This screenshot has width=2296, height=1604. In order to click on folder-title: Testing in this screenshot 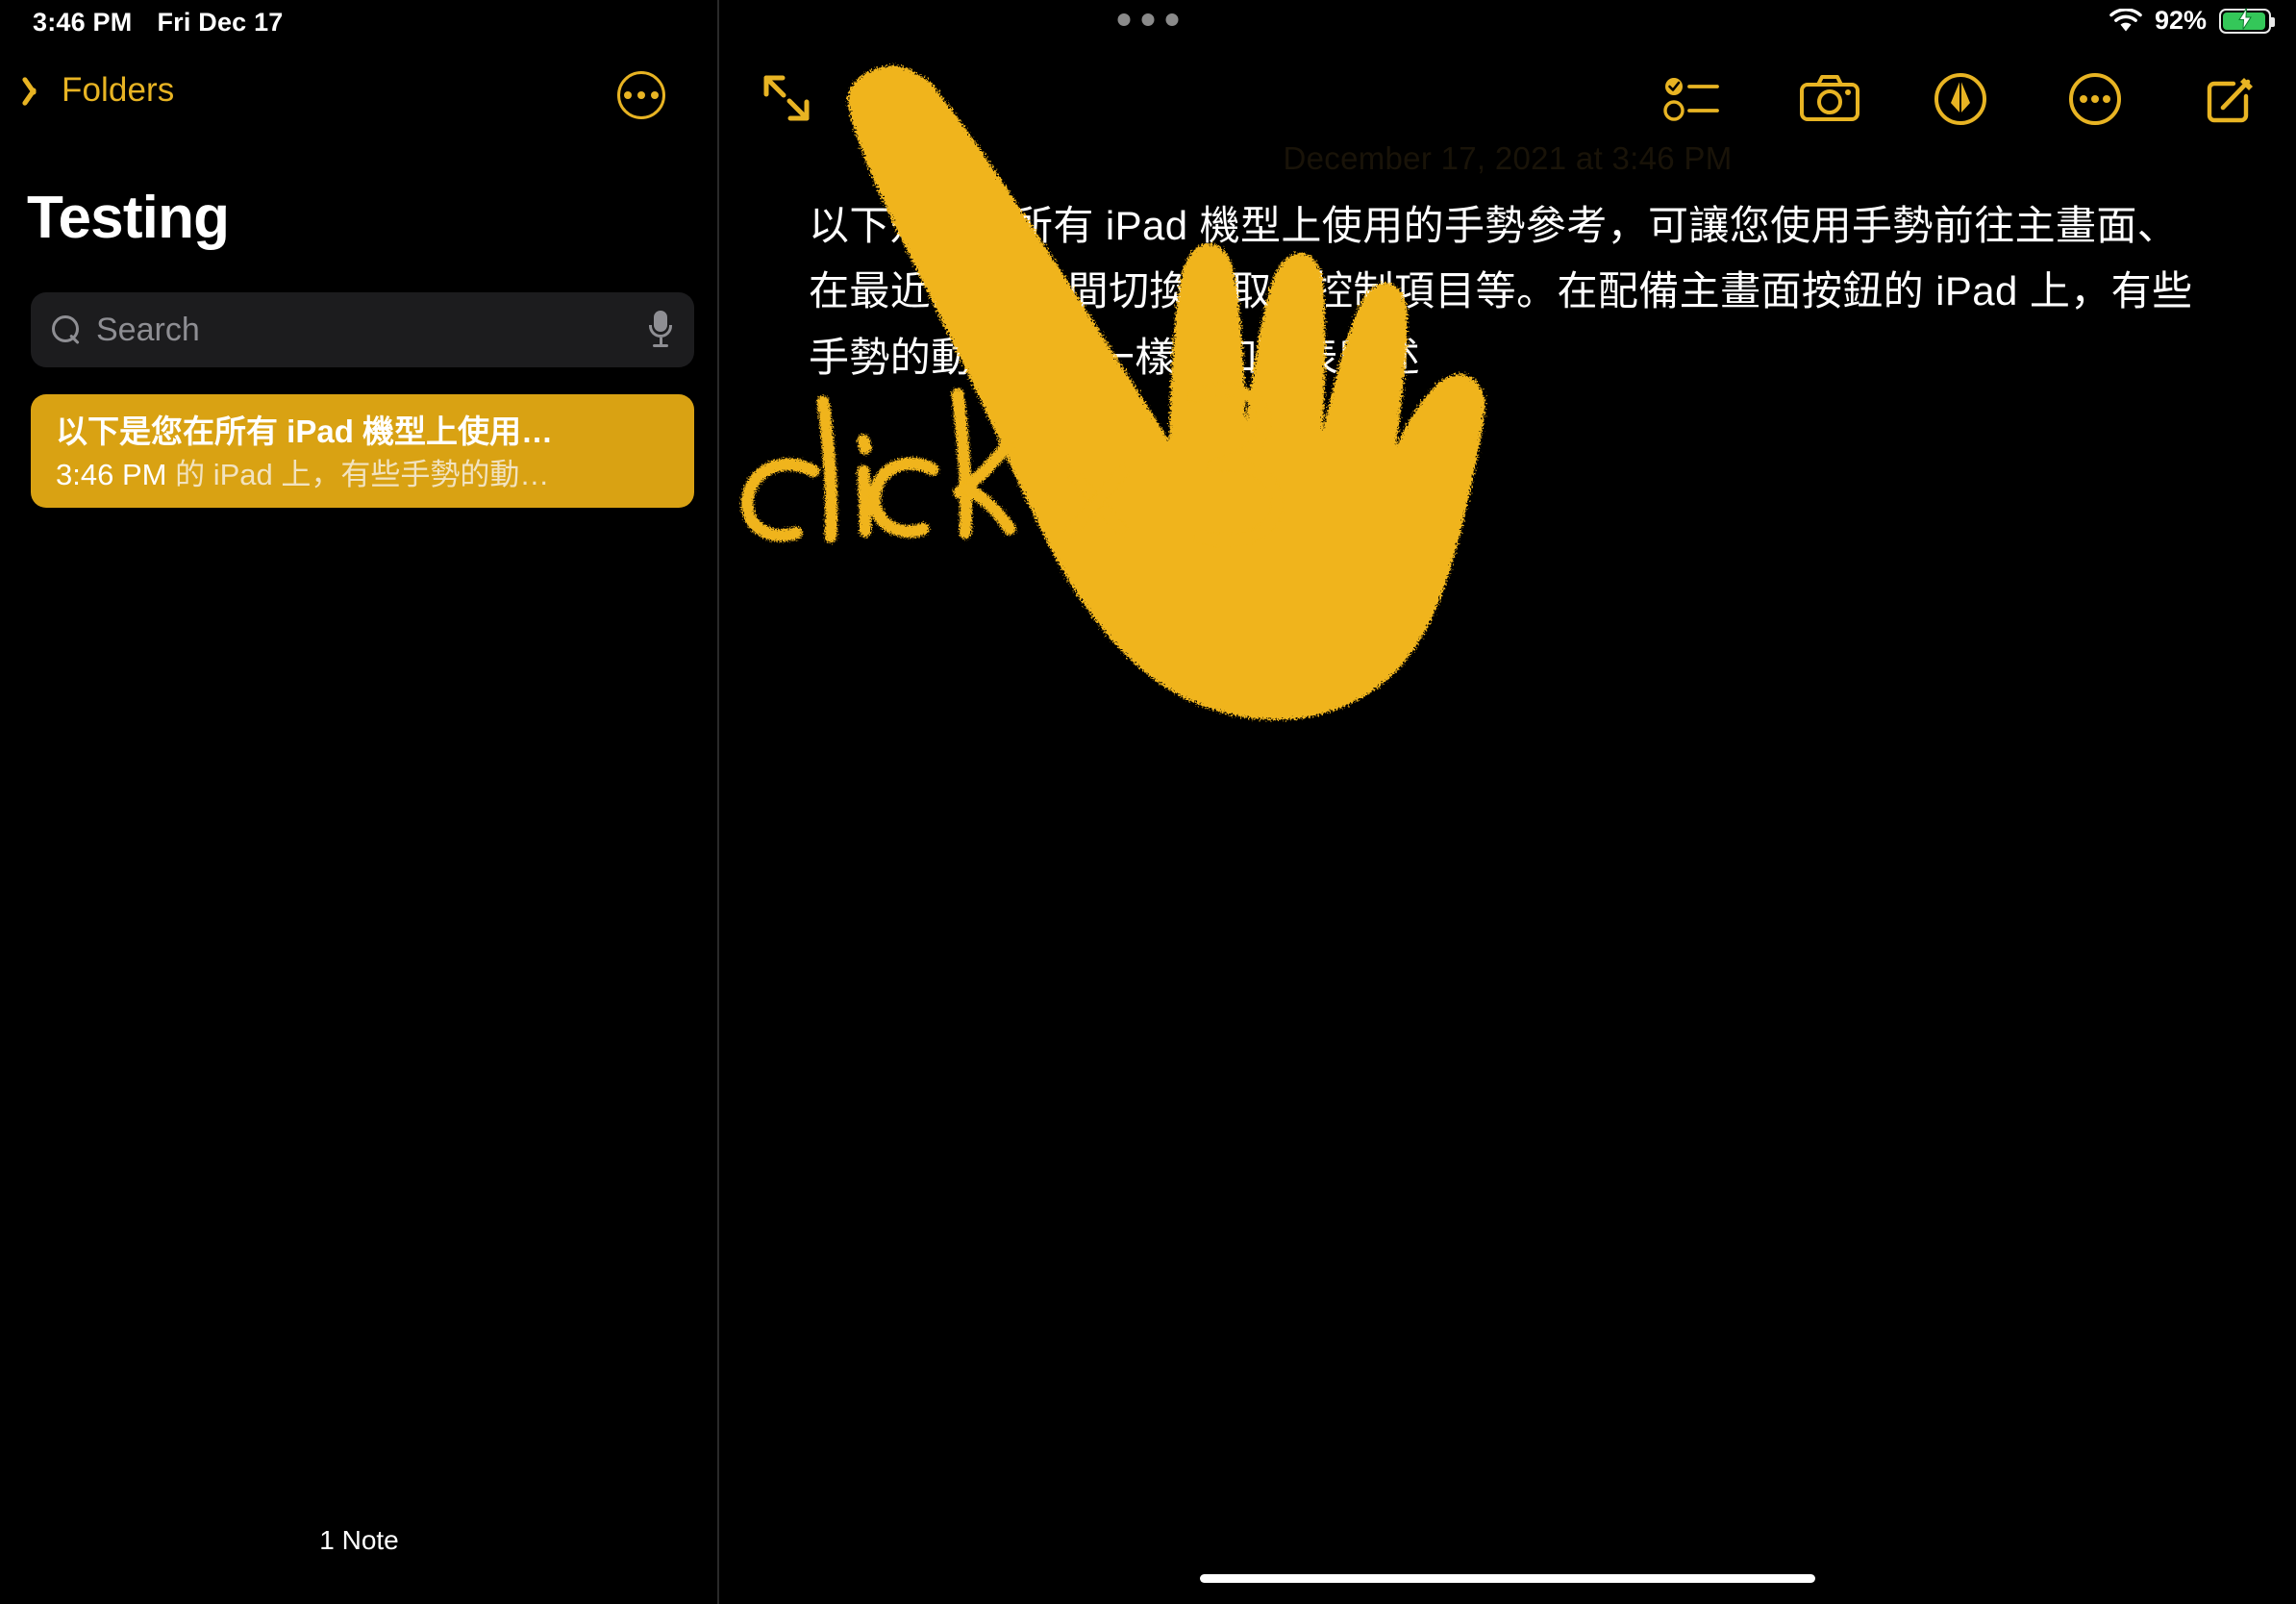, I will do `click(128, 218)`.